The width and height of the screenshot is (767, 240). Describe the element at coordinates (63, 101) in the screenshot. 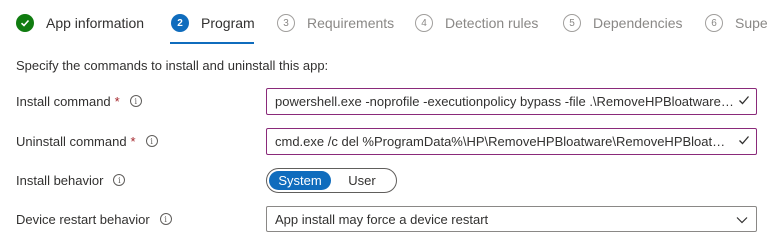

I see `install-command-label: Install command` at that location.